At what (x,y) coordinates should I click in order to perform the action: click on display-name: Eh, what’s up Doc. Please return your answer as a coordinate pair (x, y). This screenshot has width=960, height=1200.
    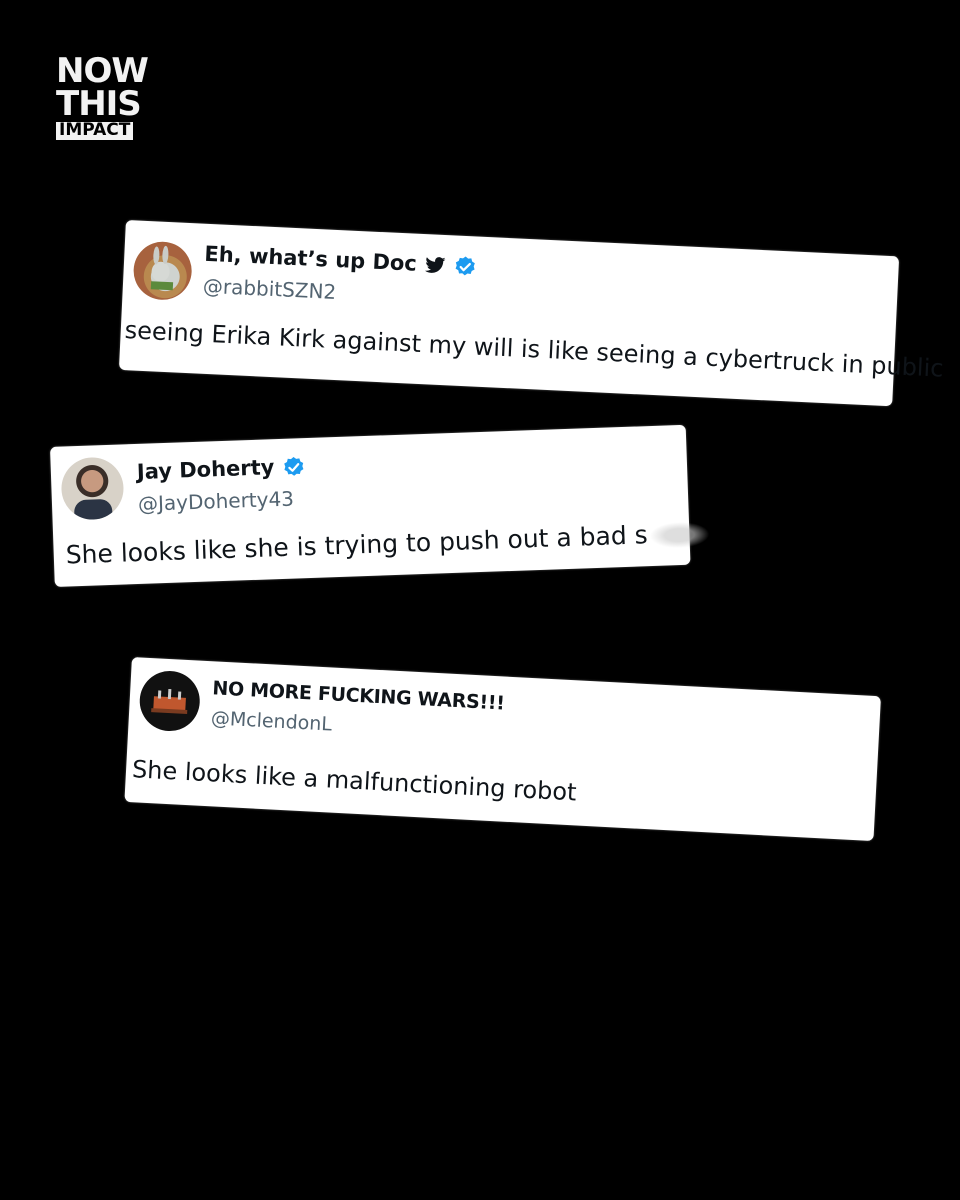
    Looking at the image, I should click on (341, 261).